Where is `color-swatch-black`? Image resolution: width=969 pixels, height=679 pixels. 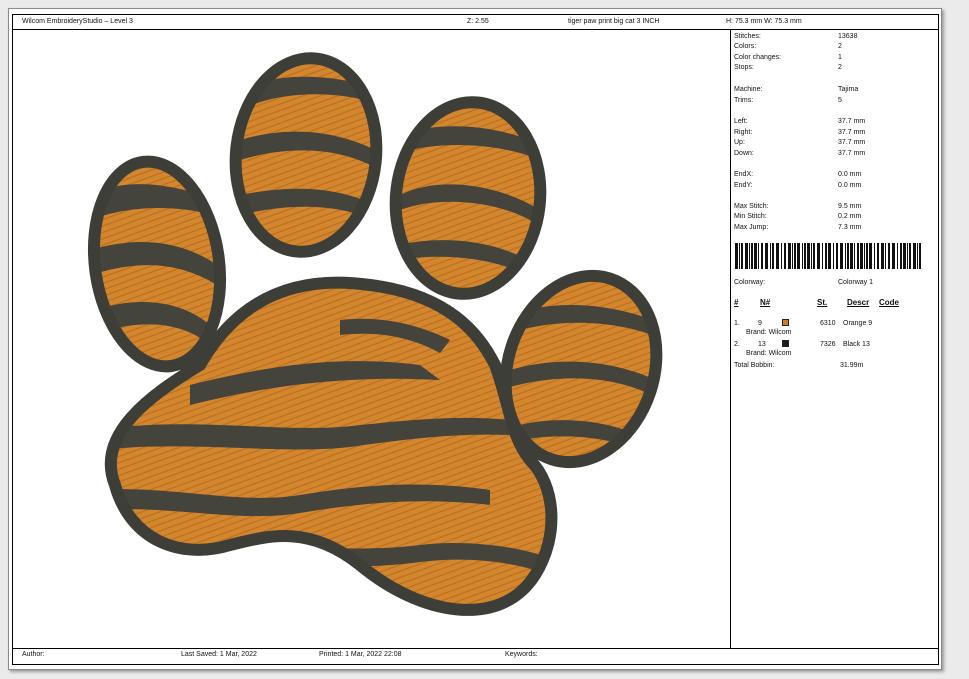 color-swatch-black is located at coordinates (785, 343).